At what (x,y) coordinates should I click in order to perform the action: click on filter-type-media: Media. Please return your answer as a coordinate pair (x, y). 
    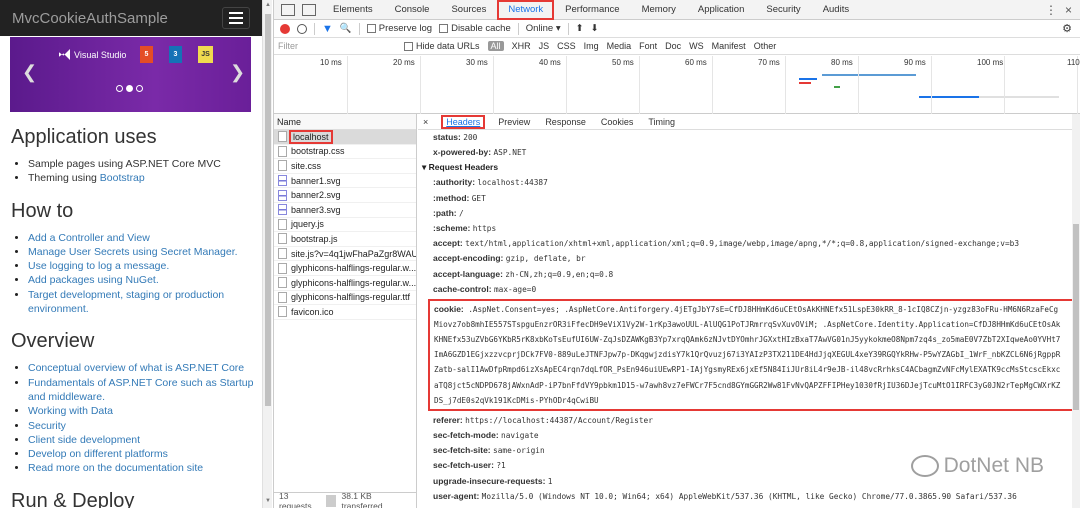
    Looking at the image, I should click on (619, 46).